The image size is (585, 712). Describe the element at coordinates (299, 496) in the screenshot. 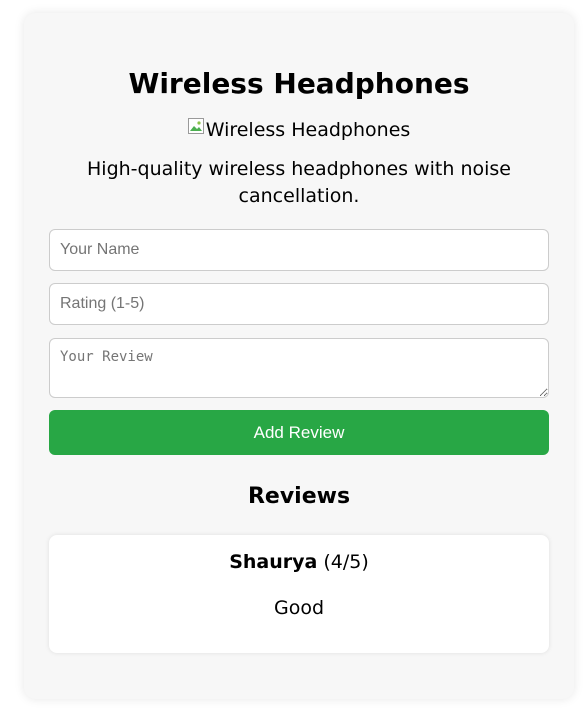

I see `reviews-heading: Reviews` at that location.